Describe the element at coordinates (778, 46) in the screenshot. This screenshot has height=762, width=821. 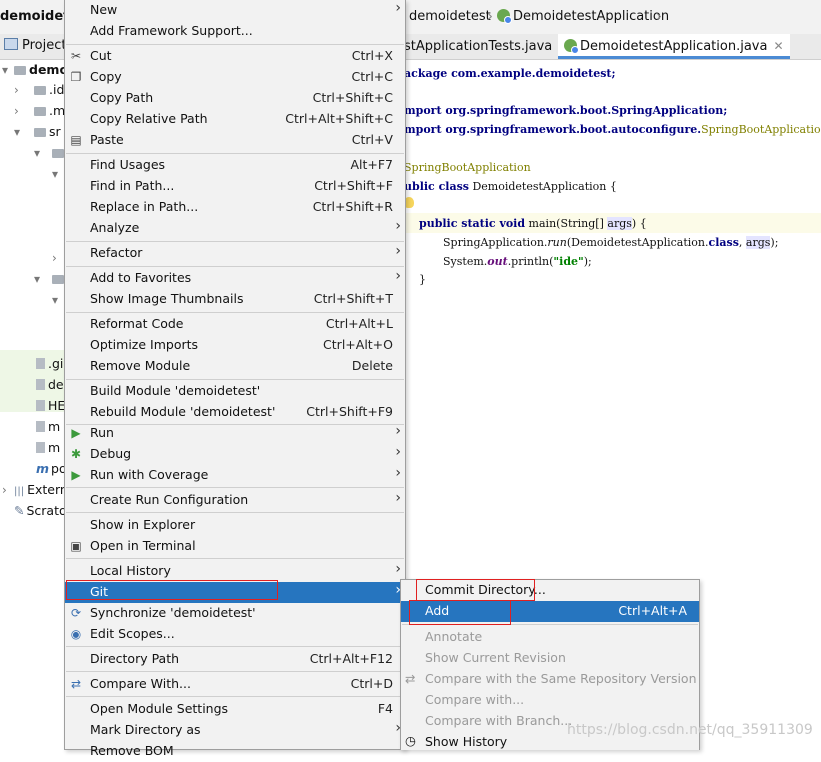
I see `close-icon: ✕` at that location.